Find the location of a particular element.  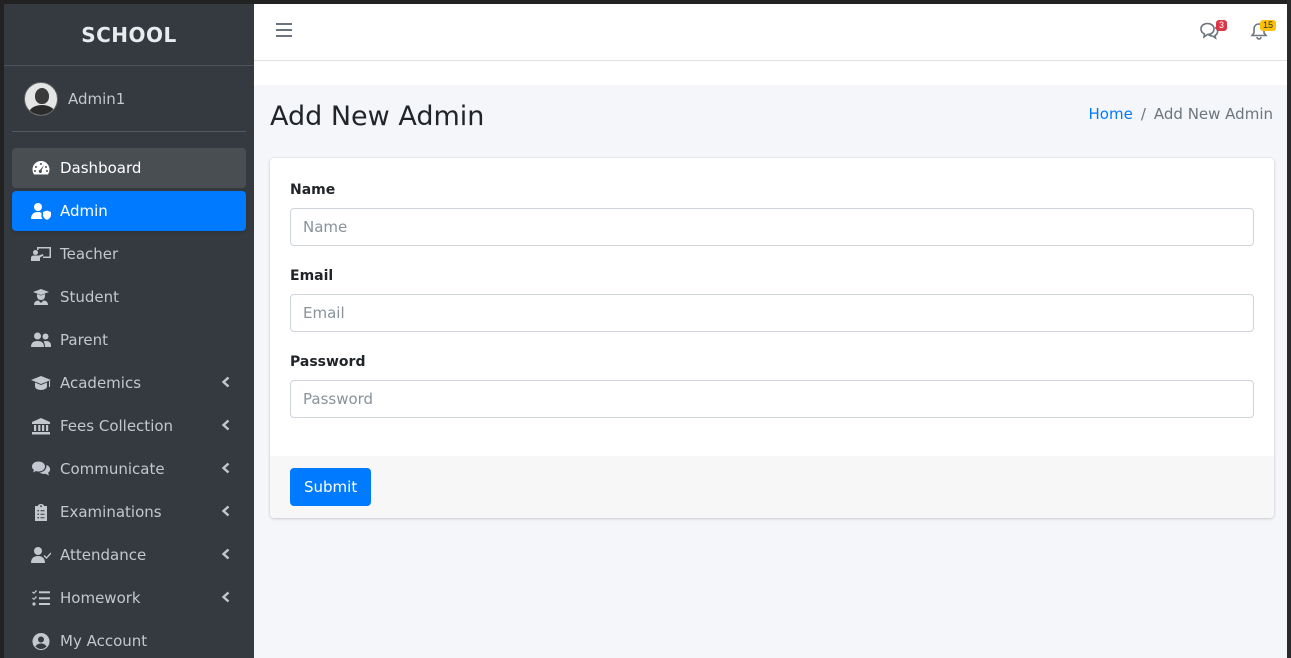

page-title: Add New Admin is located at coordinates (377, 116).